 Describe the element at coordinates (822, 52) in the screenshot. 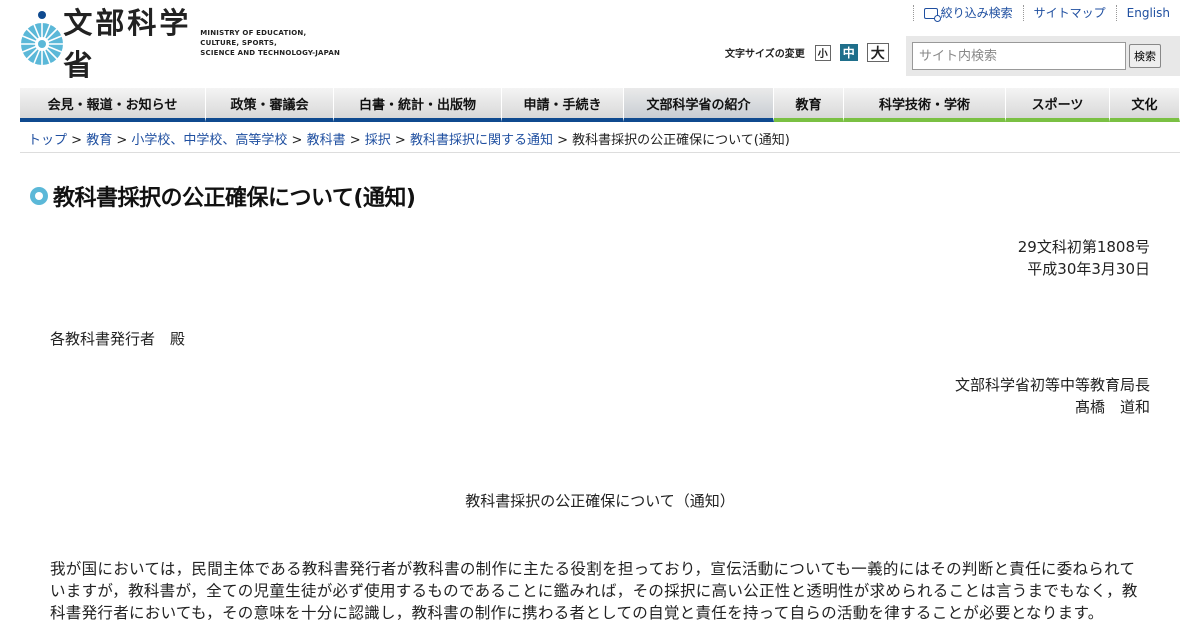

I see `font-size-small-button: 小` at that location.